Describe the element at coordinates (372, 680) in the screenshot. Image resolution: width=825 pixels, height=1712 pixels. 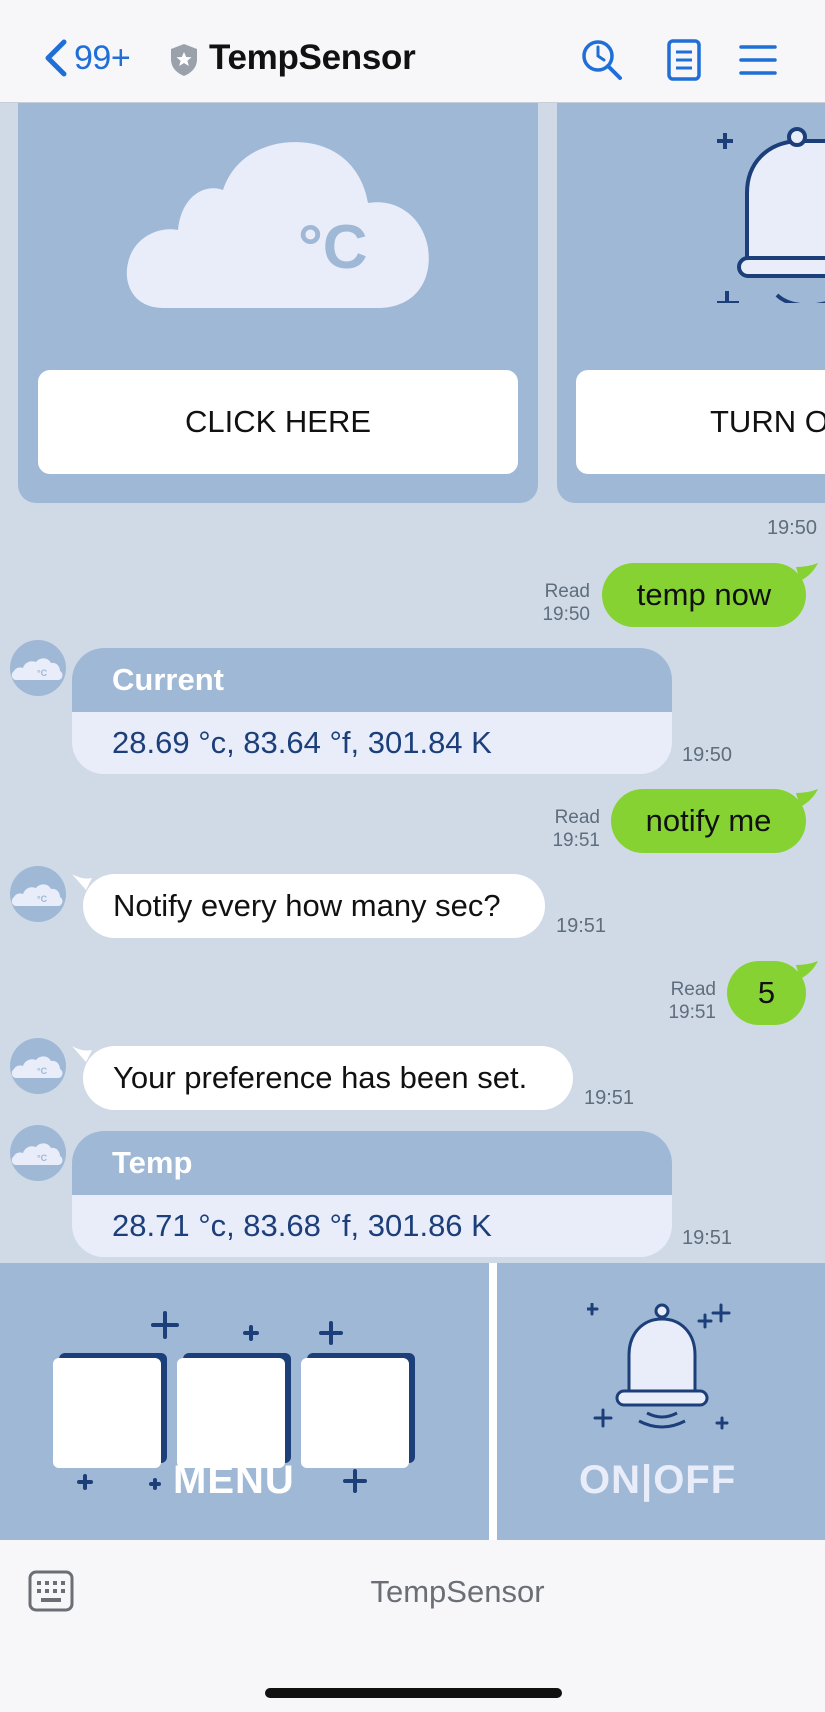
I see `card-title: Current` at that location.